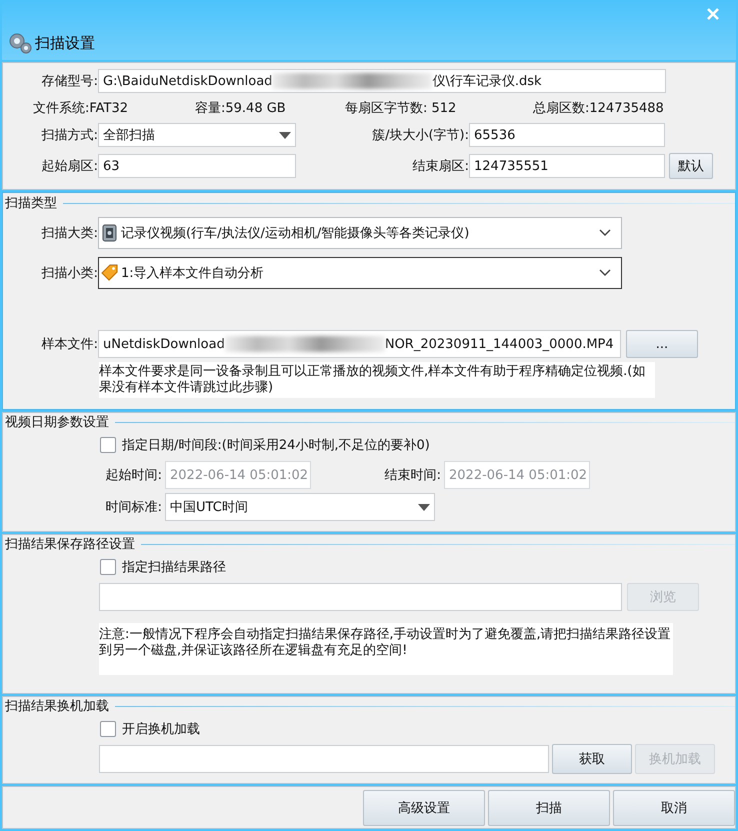 This screenshot has height=831, width=738. Describe the element at coordinates (69, 135) in the screenshot. I see `field-label: 扫描方式:` at that location.